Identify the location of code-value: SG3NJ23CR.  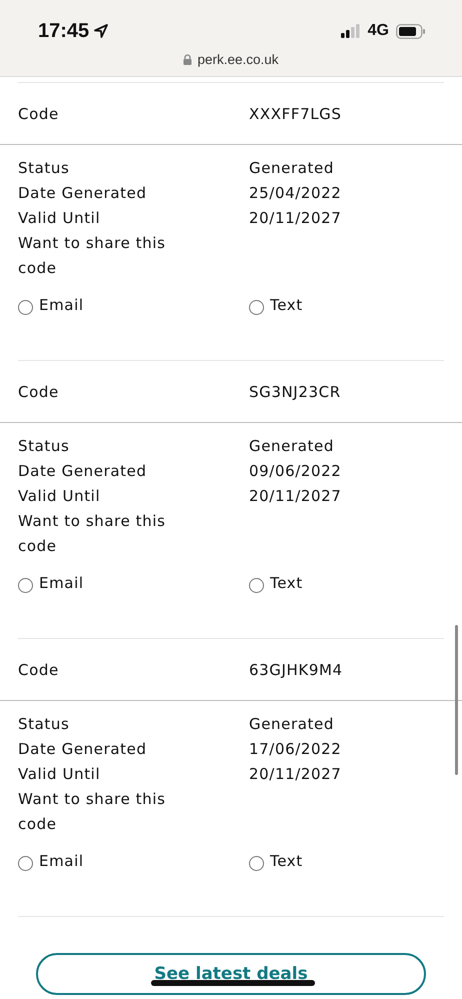
(295, 391).